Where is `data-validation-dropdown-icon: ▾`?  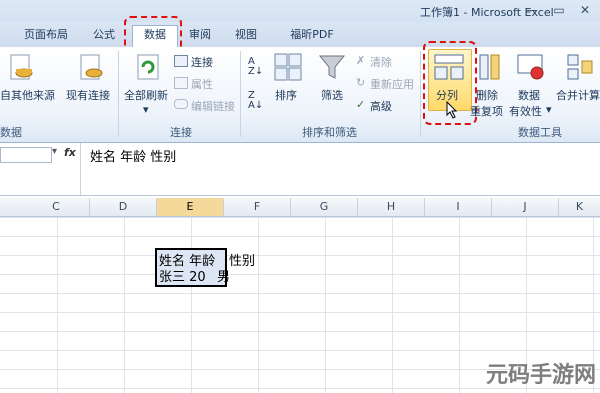 data-validation-dropdown-icon: ▾ is located at coordinates (549, 109).